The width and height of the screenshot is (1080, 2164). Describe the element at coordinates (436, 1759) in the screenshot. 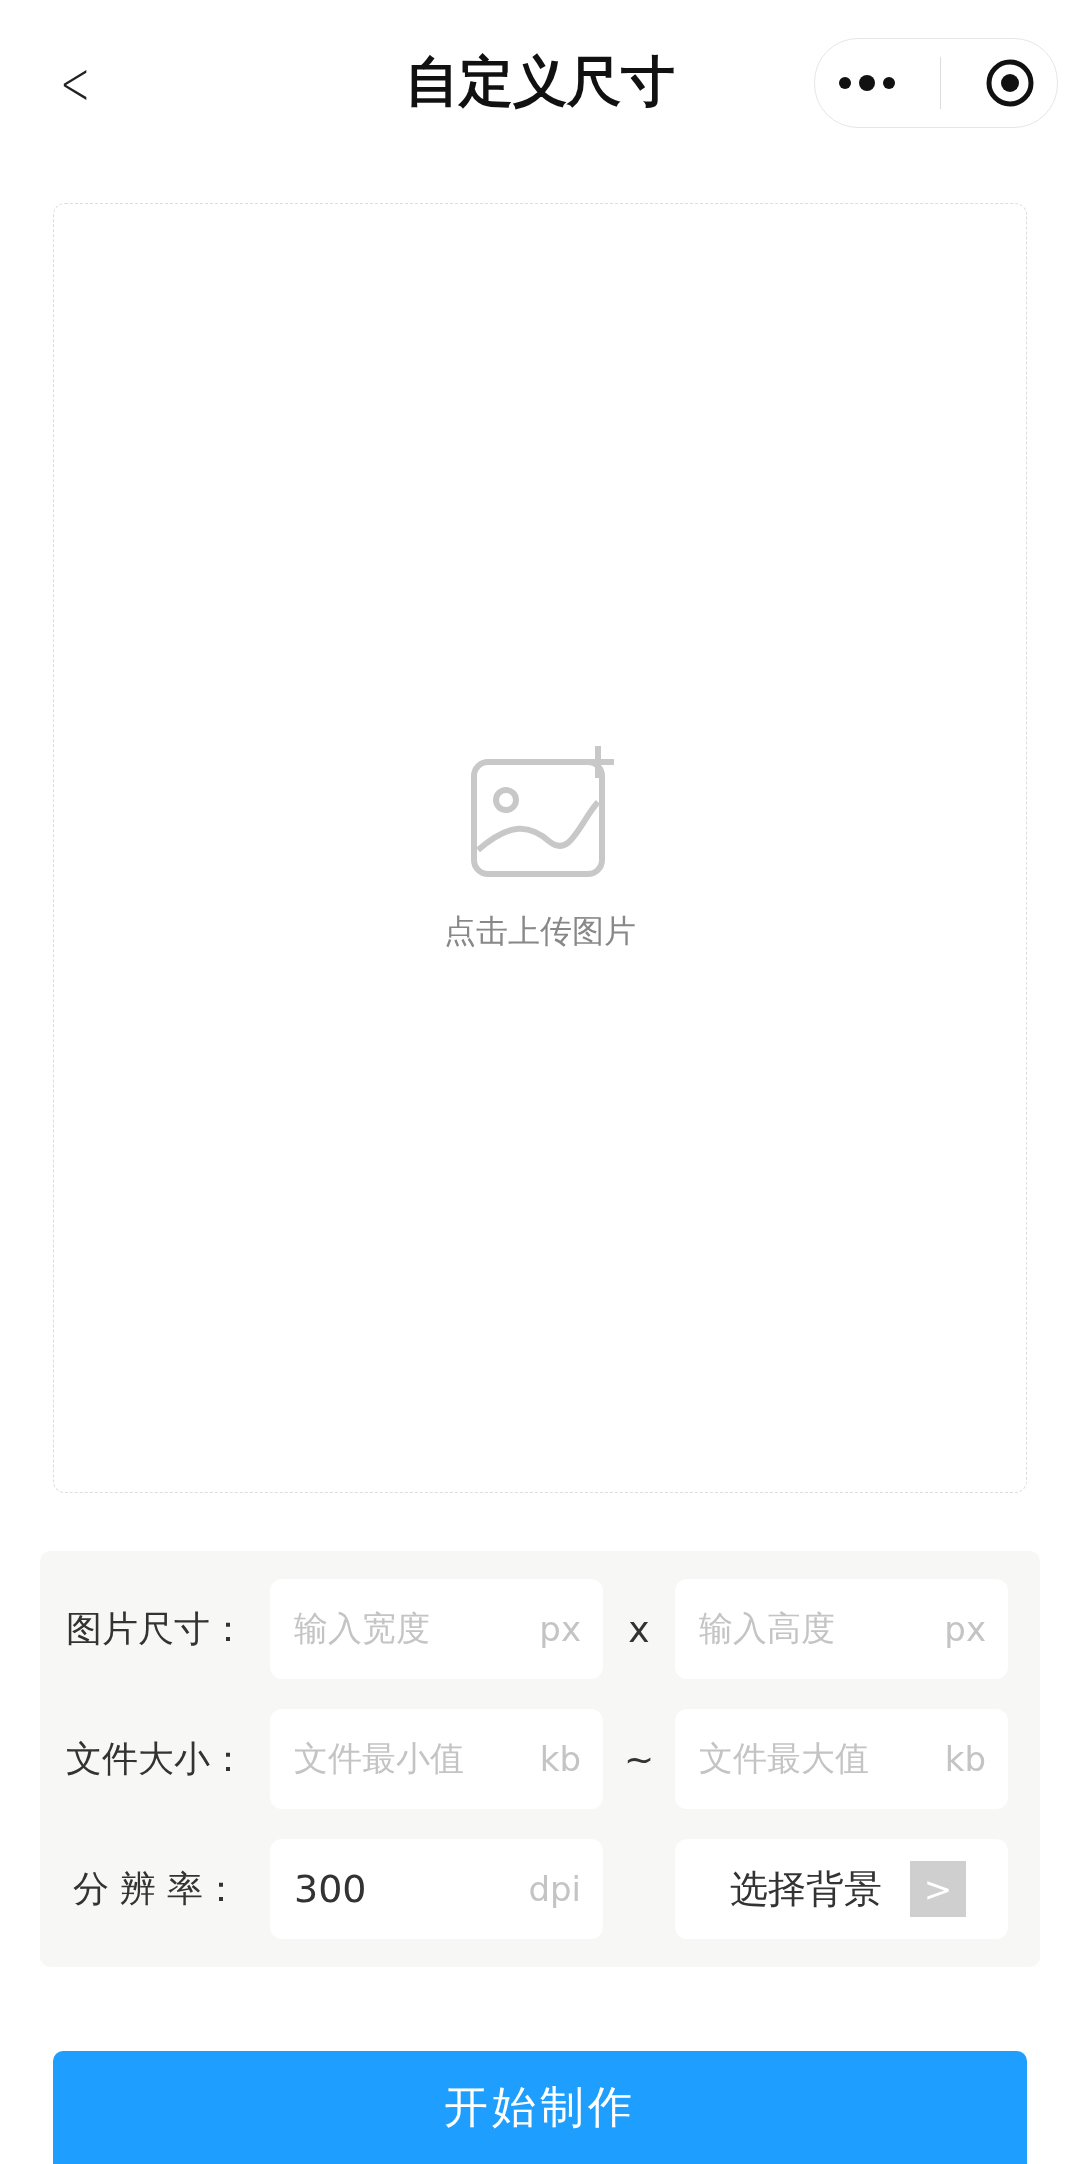

I see `input-field: 文件最小值 kb` at that location.